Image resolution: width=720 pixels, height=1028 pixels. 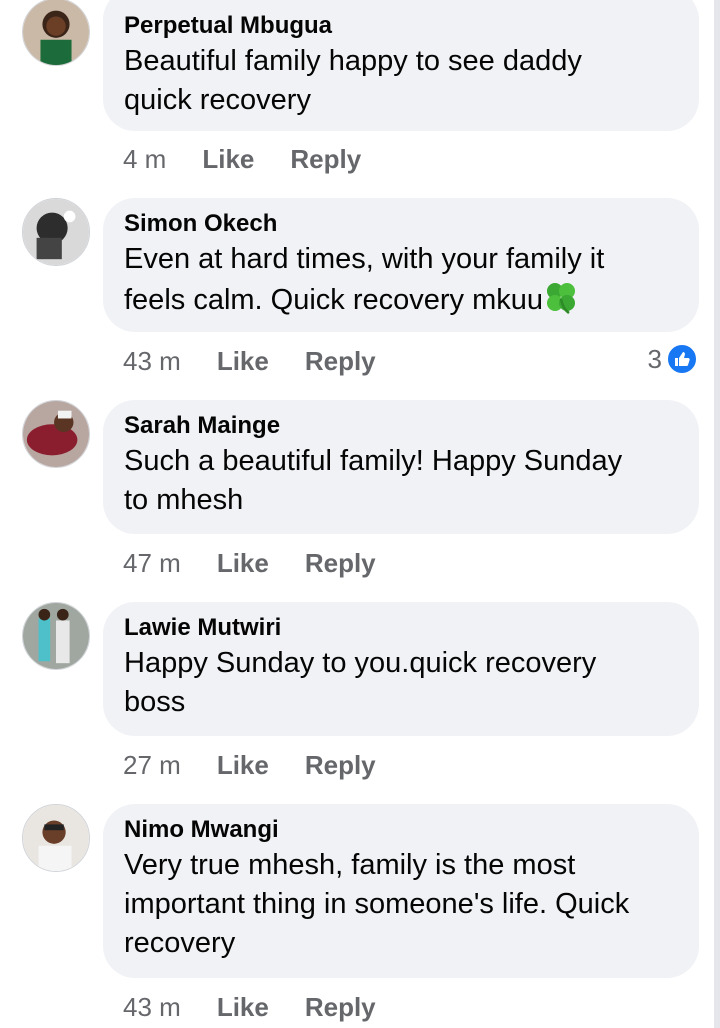 What do you see at coordinates (152, 563) in the screenshot?
I see `comment-timestamp: 47 m` at bounding box center [152, 563].